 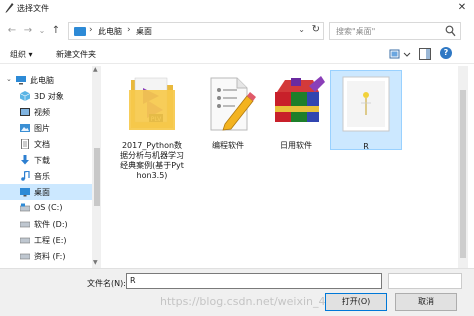 I want to click on sidebar-item-drive-d: 软件 (D:), so click(x=46, y=224).